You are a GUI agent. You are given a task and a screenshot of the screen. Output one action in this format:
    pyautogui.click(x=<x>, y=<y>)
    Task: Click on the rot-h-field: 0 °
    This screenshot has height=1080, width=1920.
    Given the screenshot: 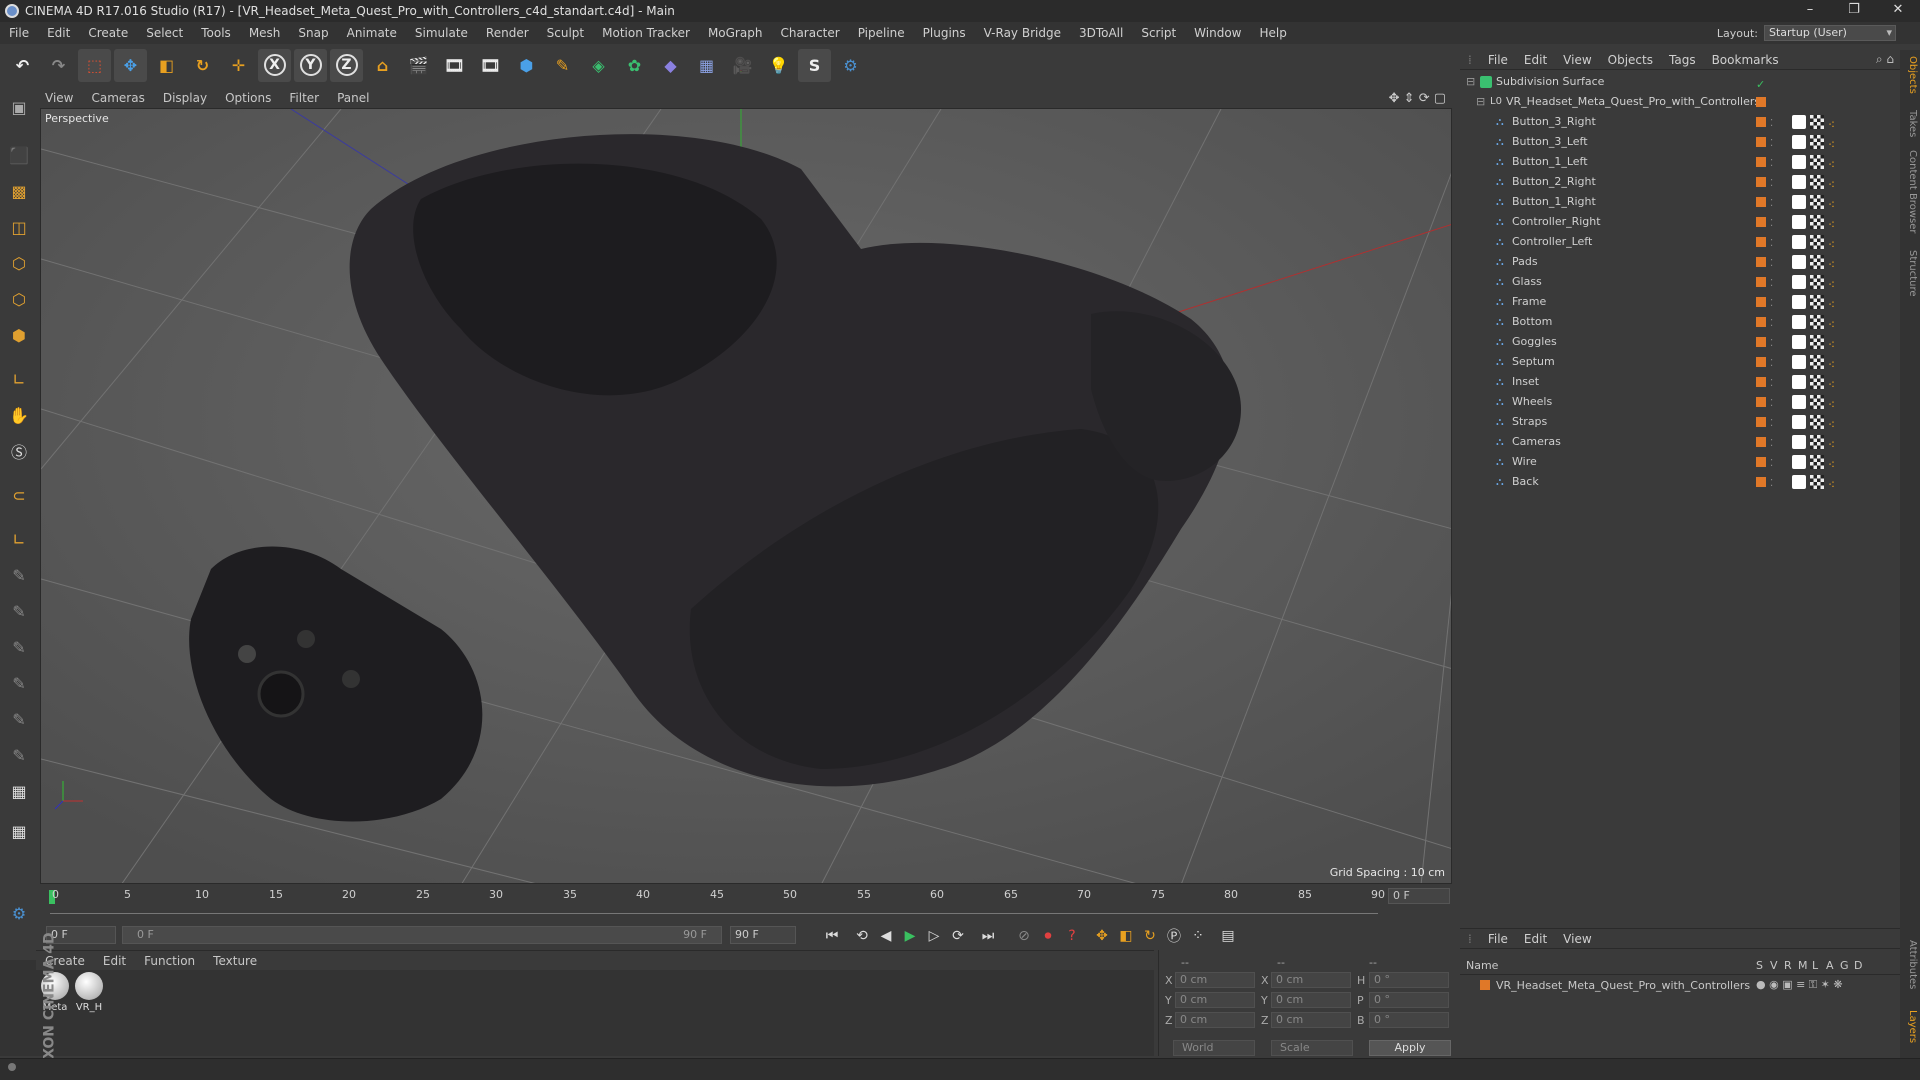 What is the action you would take?
    pyautogui.click(x=1409, y=980)
    